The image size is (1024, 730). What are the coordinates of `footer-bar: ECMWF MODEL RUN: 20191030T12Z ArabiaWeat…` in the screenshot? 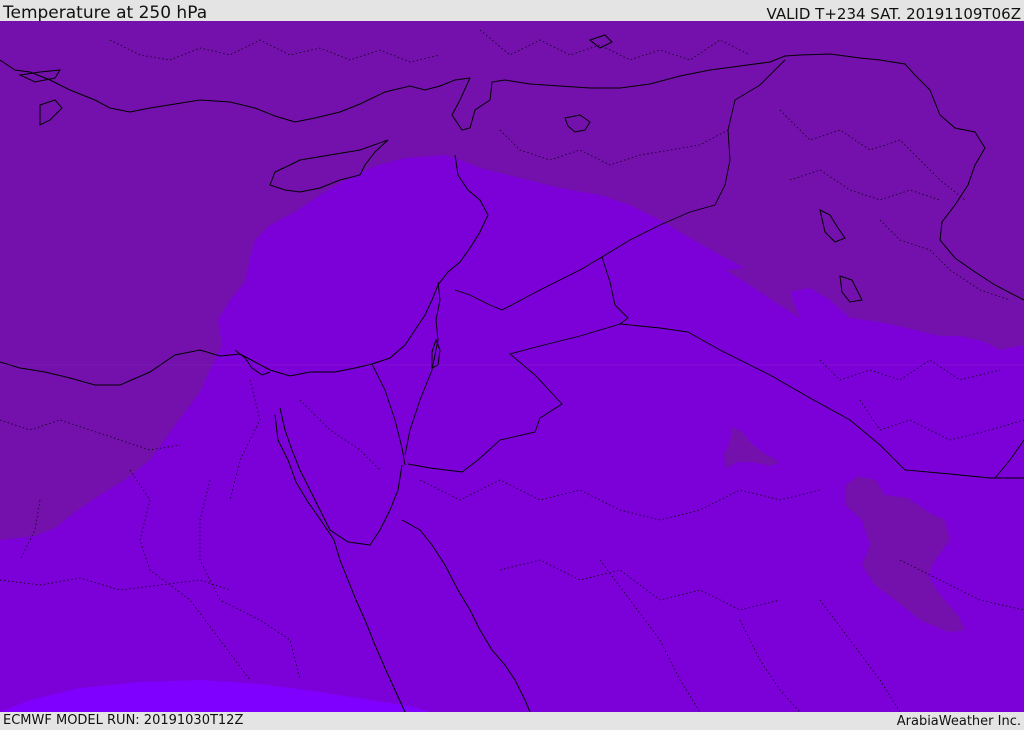 It's located at (512, 720).